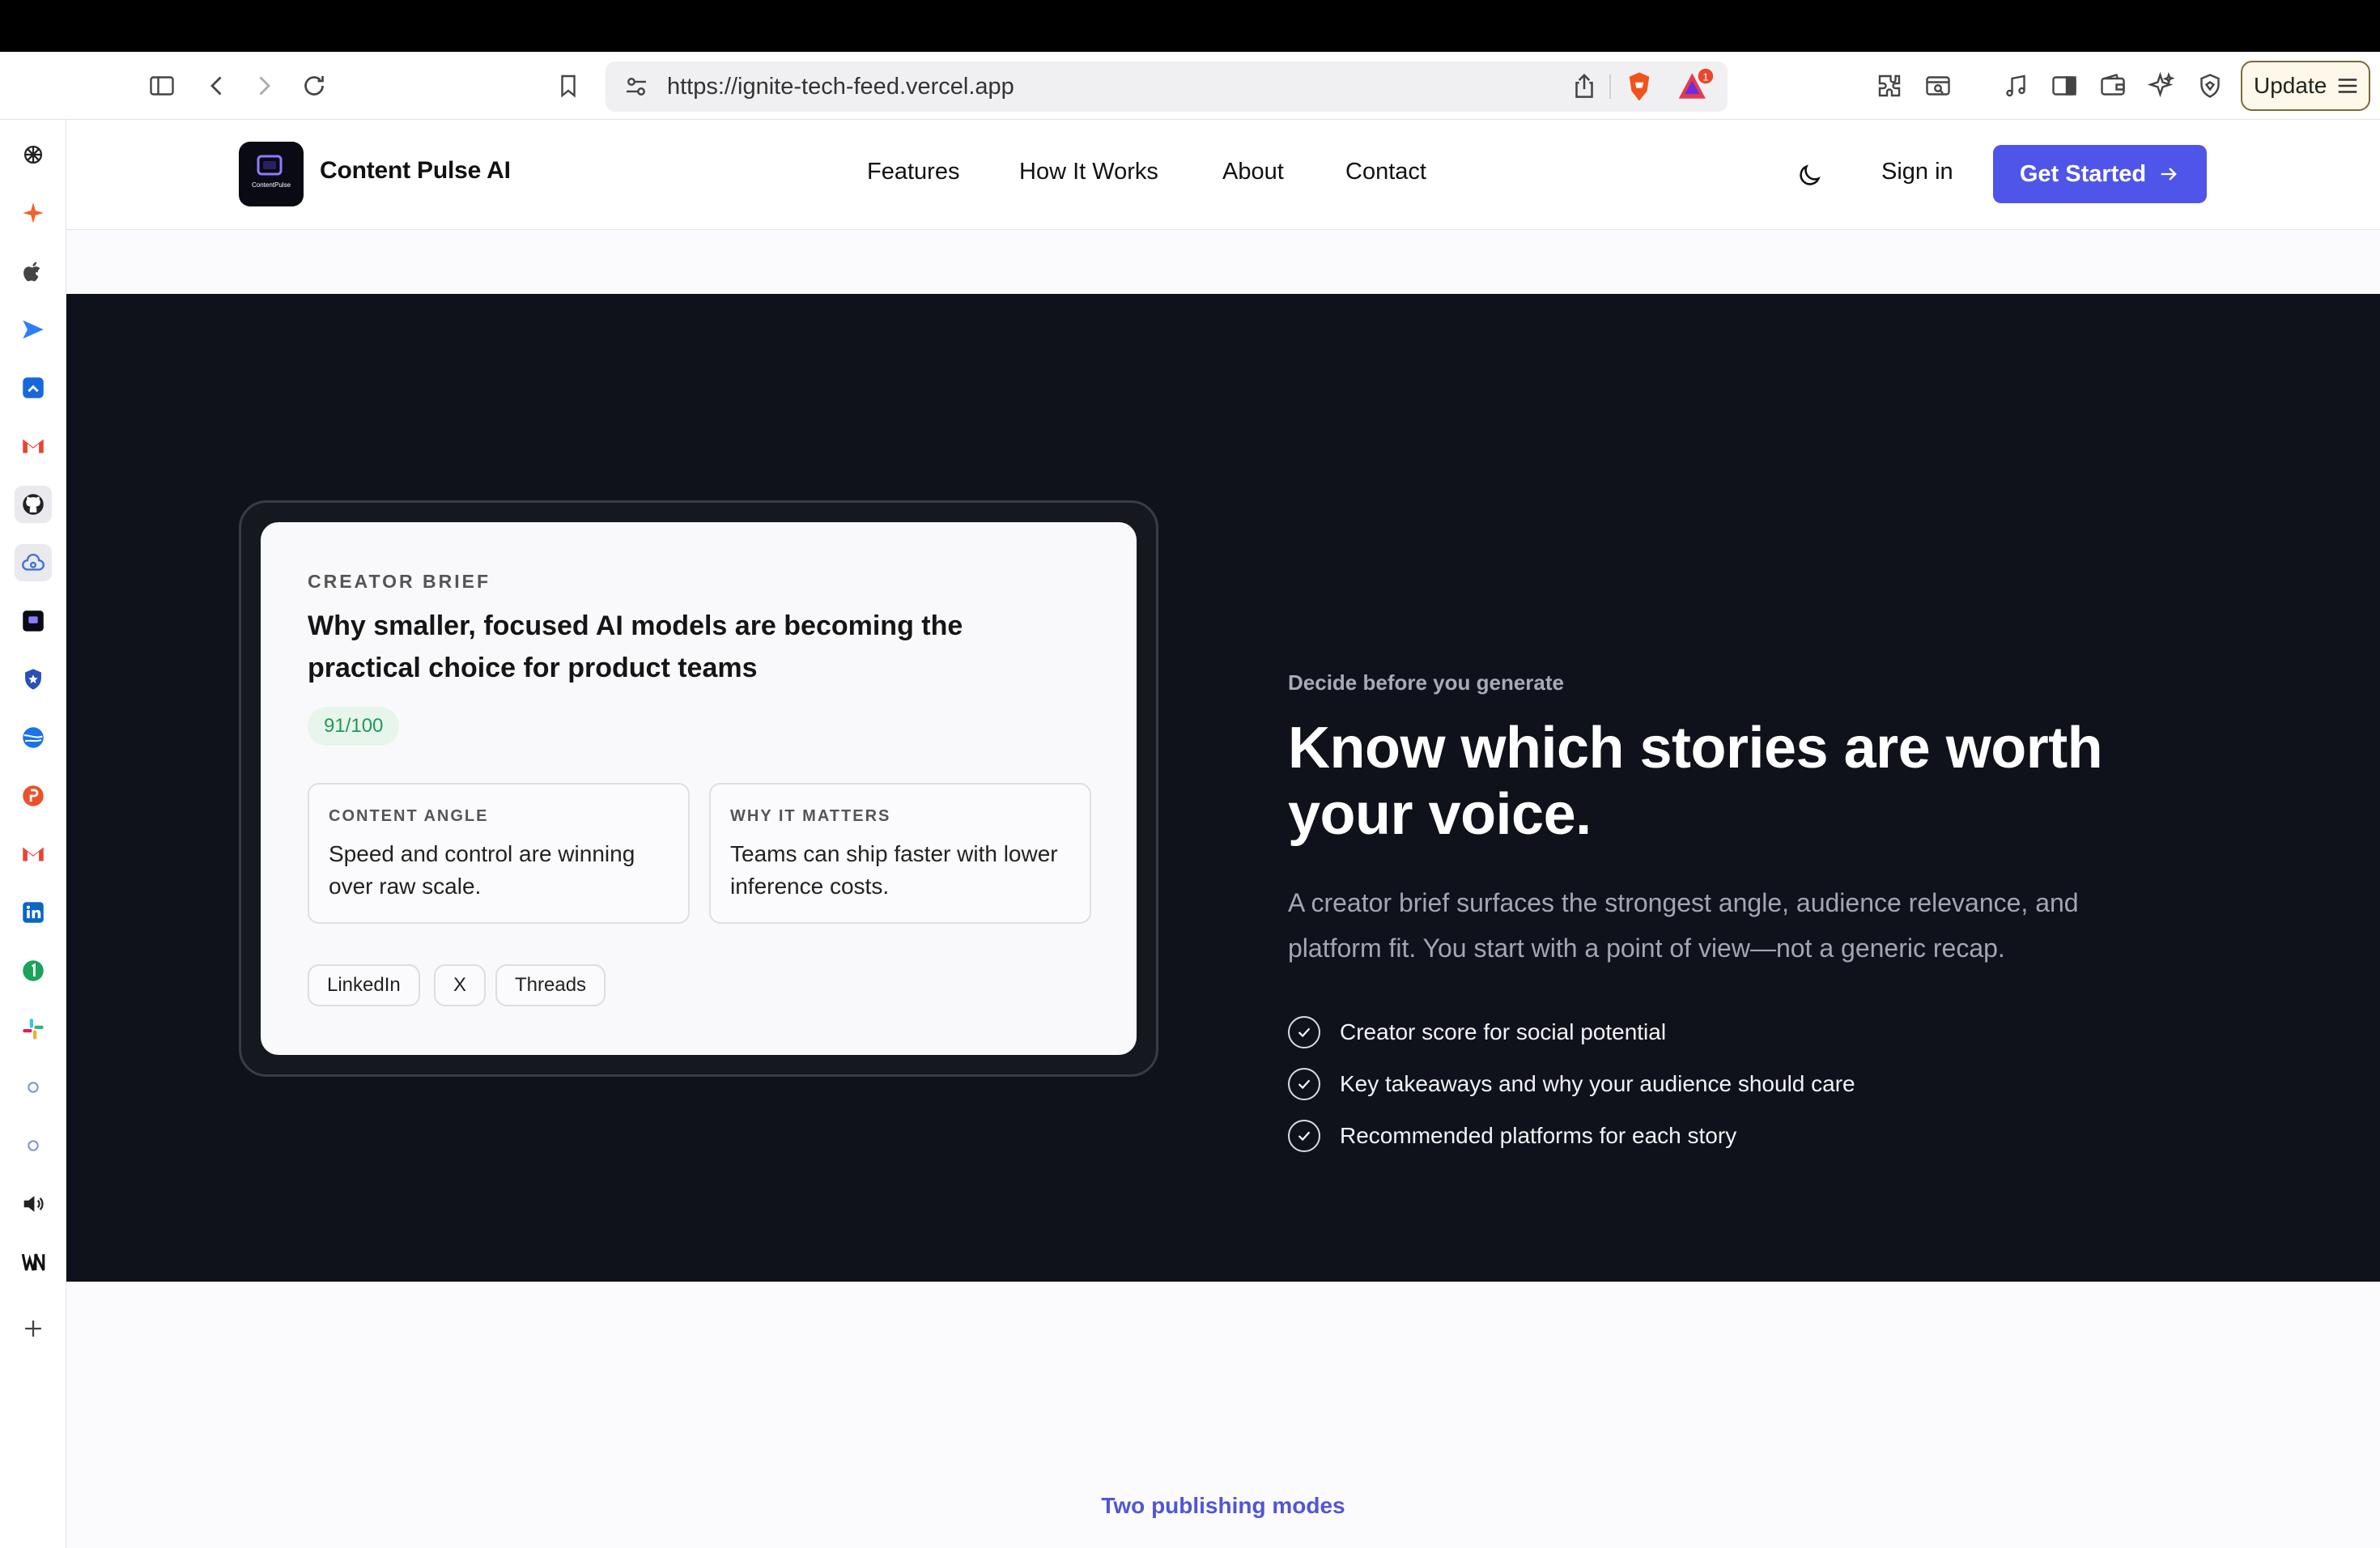 Image resolution: width=2380 pixels, height=1548 pixels. What do you see at coordinates (33, 1204) in the screenshot?
I see `speaker-icon` at bounding box center [33, 1204].